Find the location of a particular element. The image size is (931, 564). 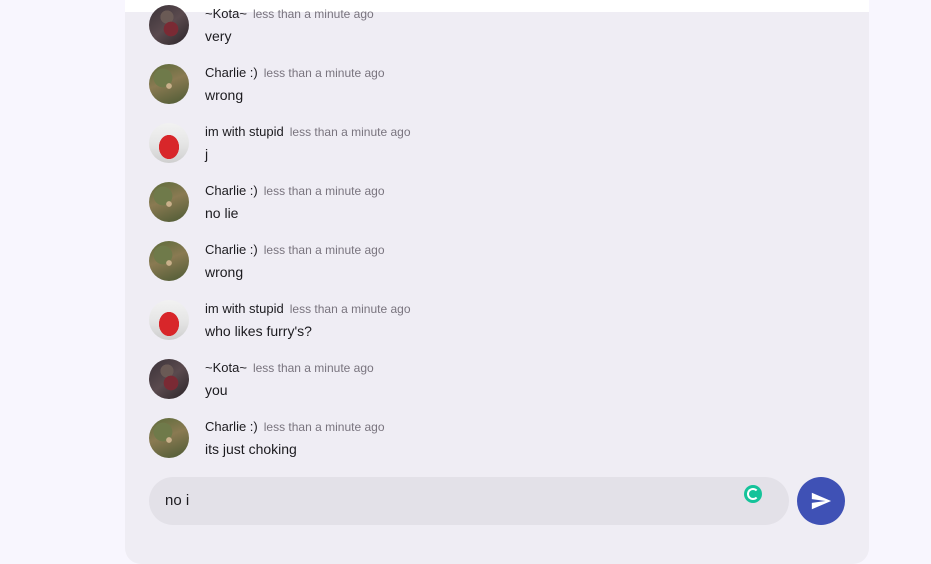

send-icon is located at coordinates (821, 501).